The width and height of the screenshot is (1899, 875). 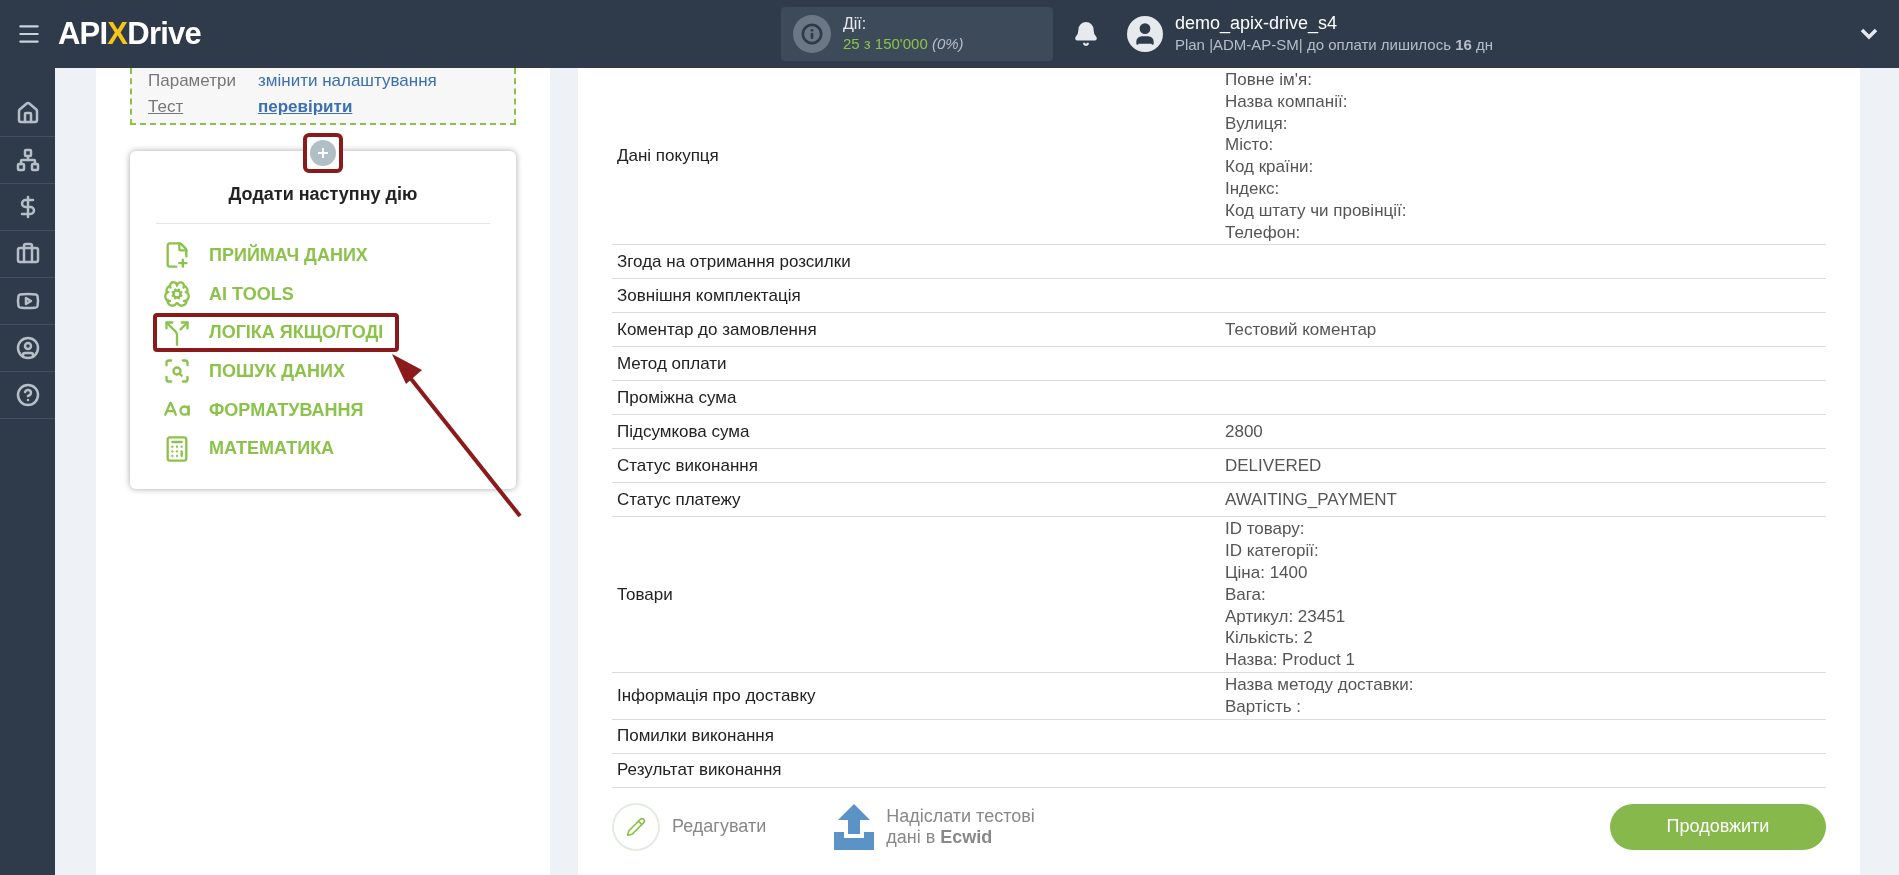 What do you see at coordinates (717, 330) in the screenshot?
I see `field-name: Коментар до замовлення` at bounding box center [717, 330].